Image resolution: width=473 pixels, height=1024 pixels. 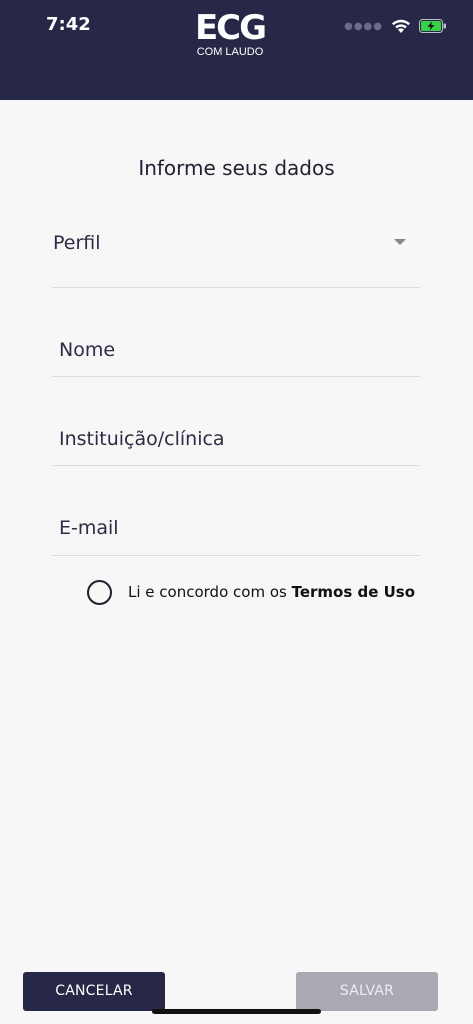 I want to click on logo-sub-text: COM LAUDO, so click(x=230, y=52).